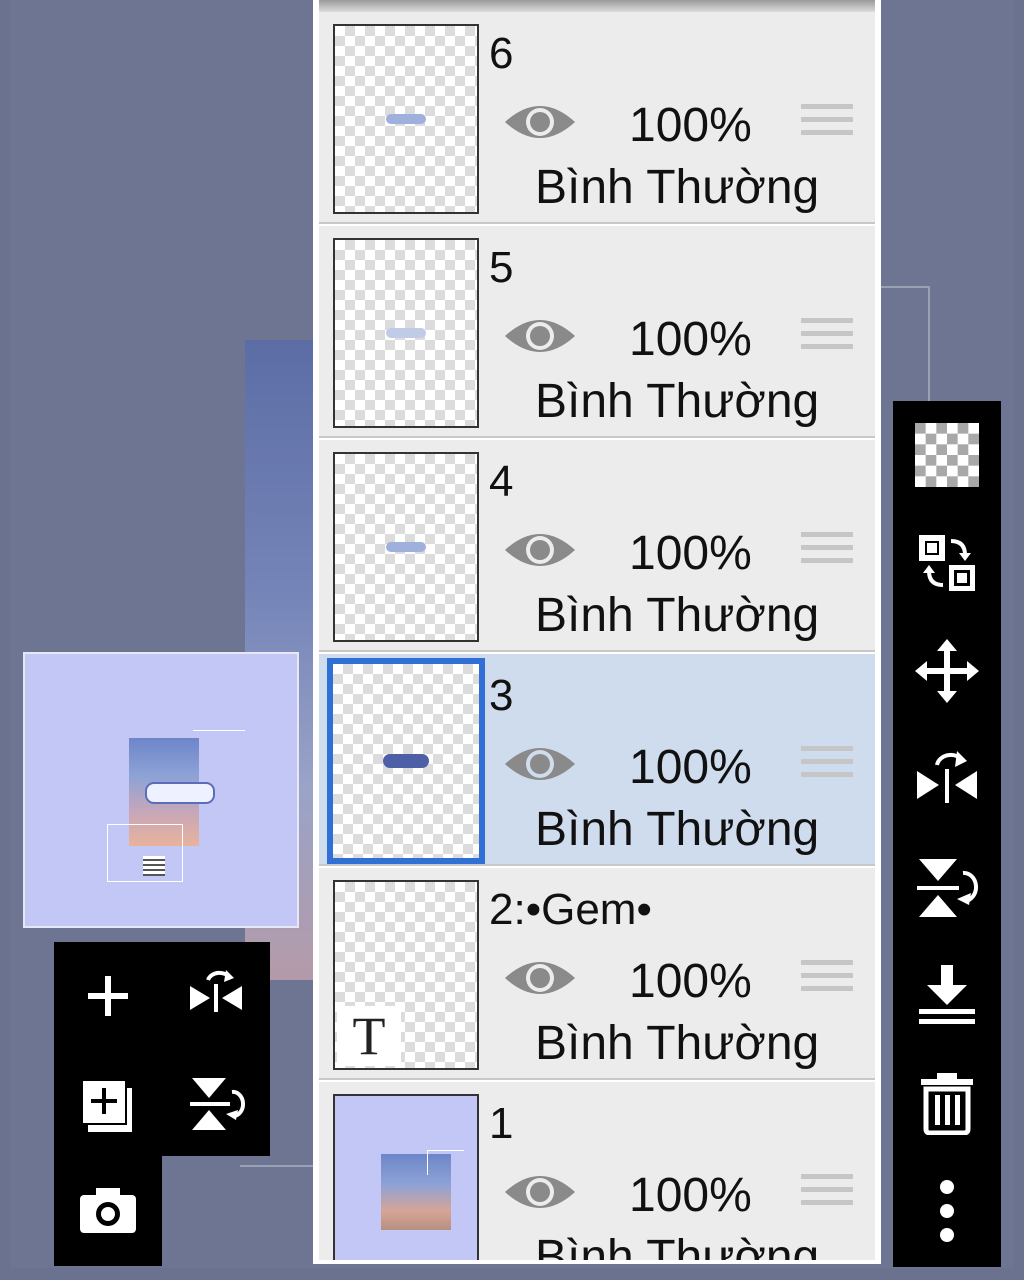  What do you see at coordinates (597, 974) in the screenshot?
I see `layer-row-2: T 2:•Gem• 100% Bình Thường` at bounding box center [597, 974].